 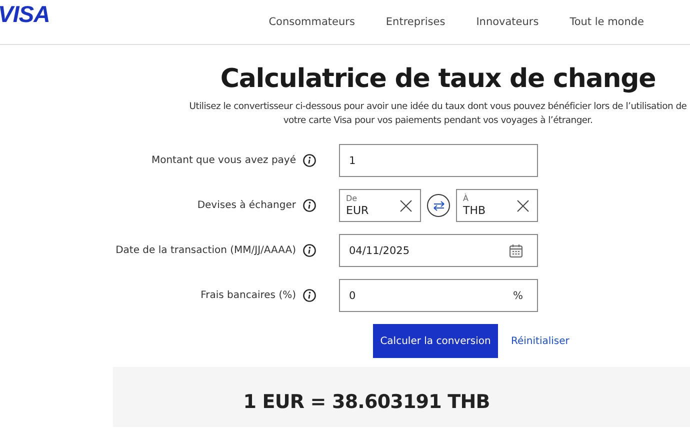 What do you see at coordinates (607, 22) in the screenshot?
I see `nav-link: Tout le monde` at bounding box center [607, 22].